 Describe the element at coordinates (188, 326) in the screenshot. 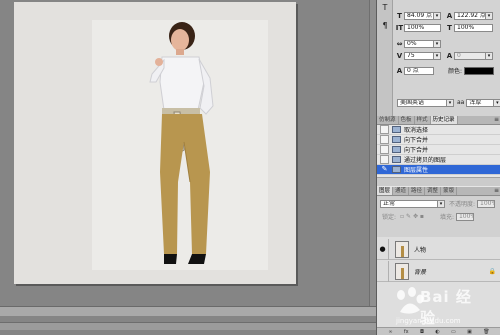

I see `horizontal-scrollbar` at that location.